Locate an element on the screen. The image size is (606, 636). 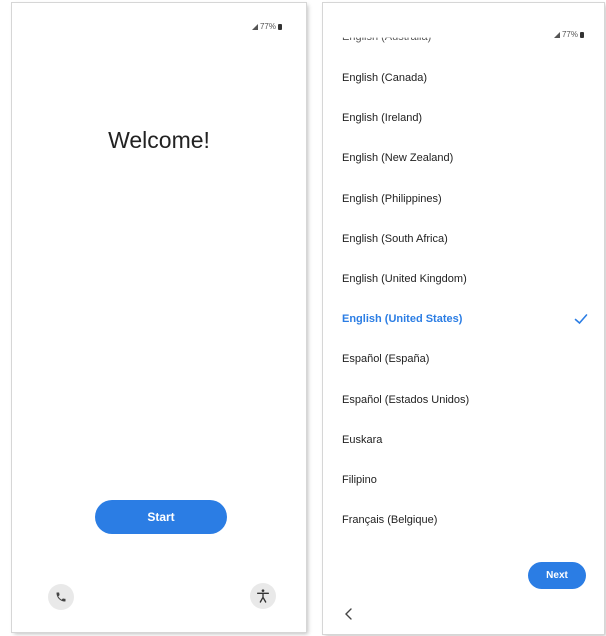
language-item-label: English (United Kingdom) is located at coordinates (404, 279).